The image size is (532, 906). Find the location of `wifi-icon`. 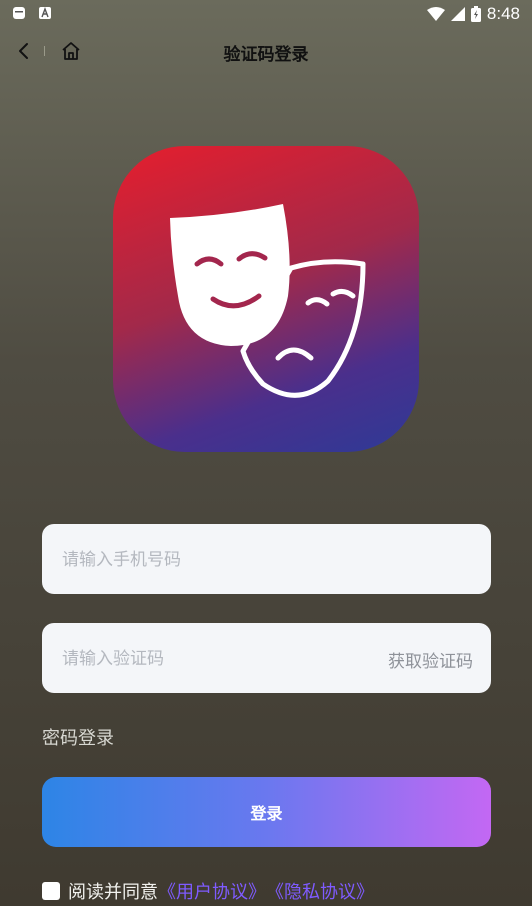

wifi-icon is located at coordinates (435, 14).